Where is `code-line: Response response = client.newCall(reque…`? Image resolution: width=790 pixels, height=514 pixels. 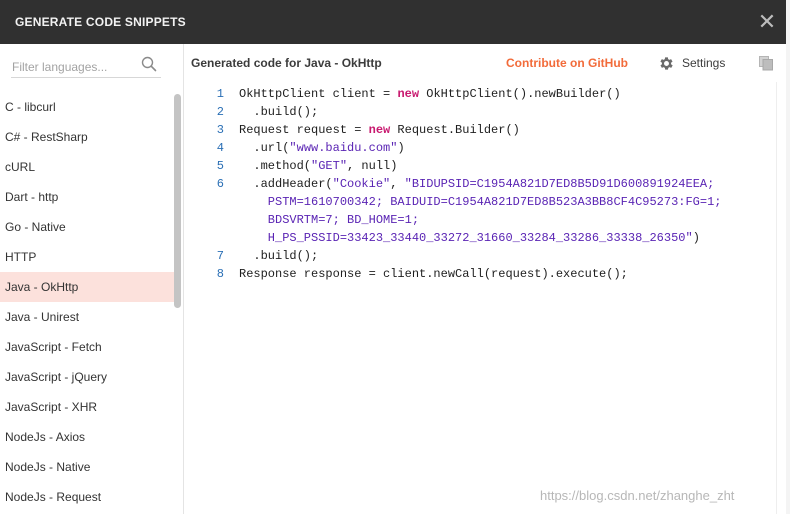 code-line: Response response = client.newCall(reque… is located at coordinates (433, 274).